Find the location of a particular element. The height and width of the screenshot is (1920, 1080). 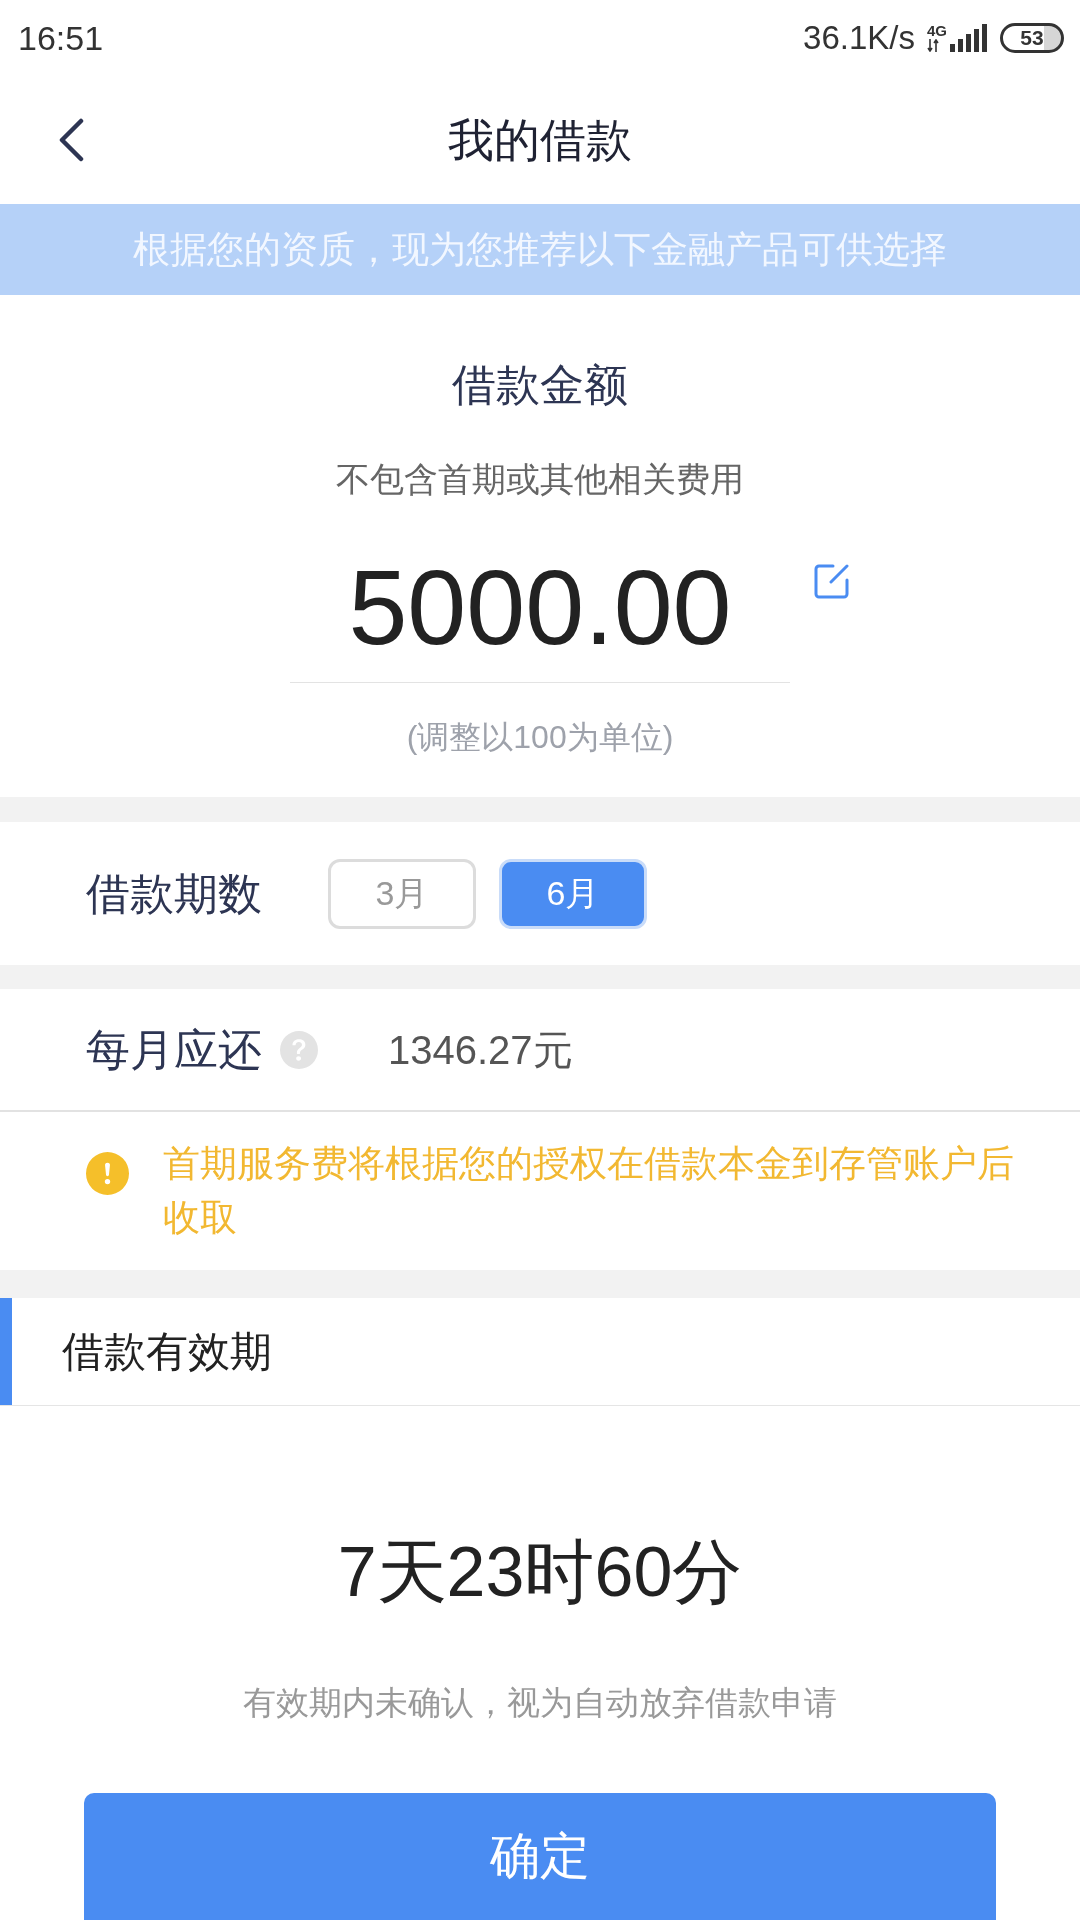

amount-hint: (调整以100为单位) is located at coordinates (540, 737).